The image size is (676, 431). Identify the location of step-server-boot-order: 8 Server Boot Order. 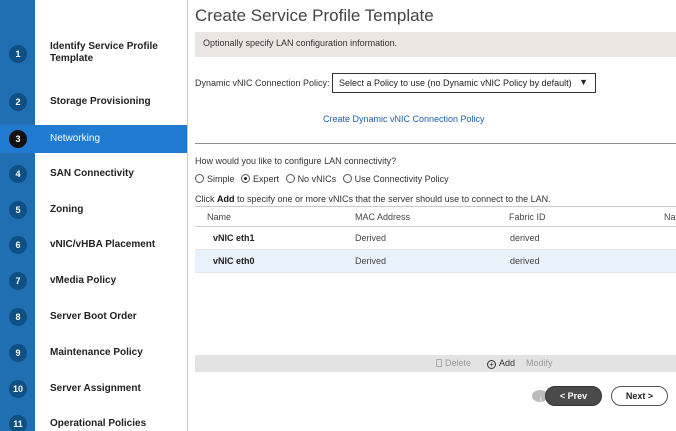
(93, 317).